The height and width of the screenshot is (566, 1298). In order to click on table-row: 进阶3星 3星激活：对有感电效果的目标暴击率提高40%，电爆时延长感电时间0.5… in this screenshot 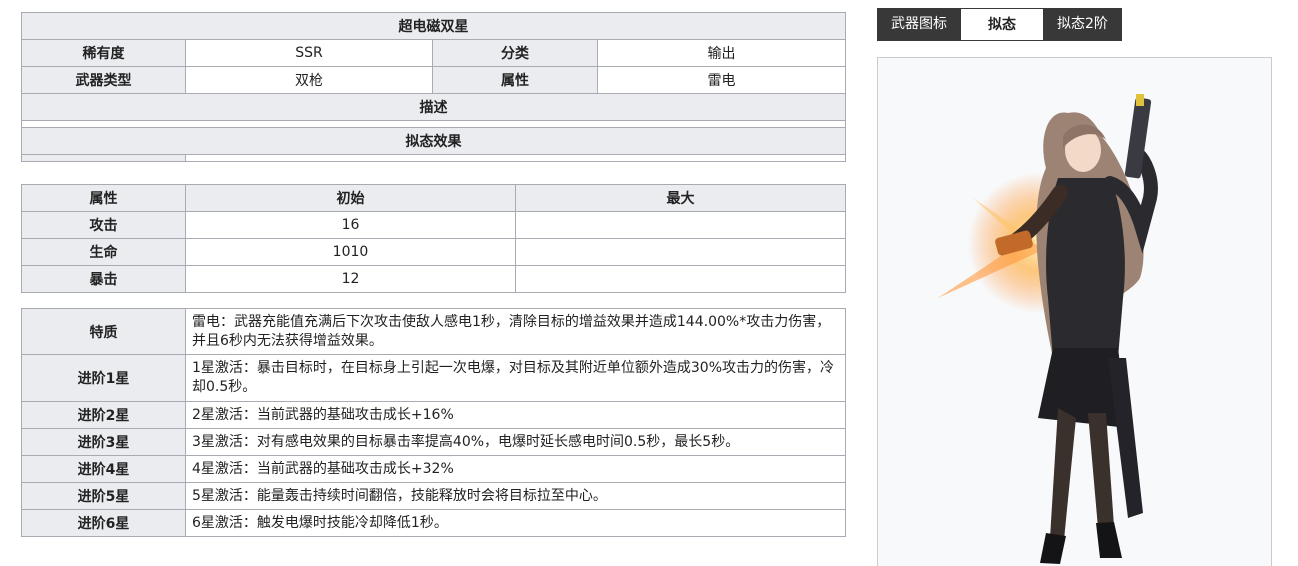, I will do `click(433, 442)`.